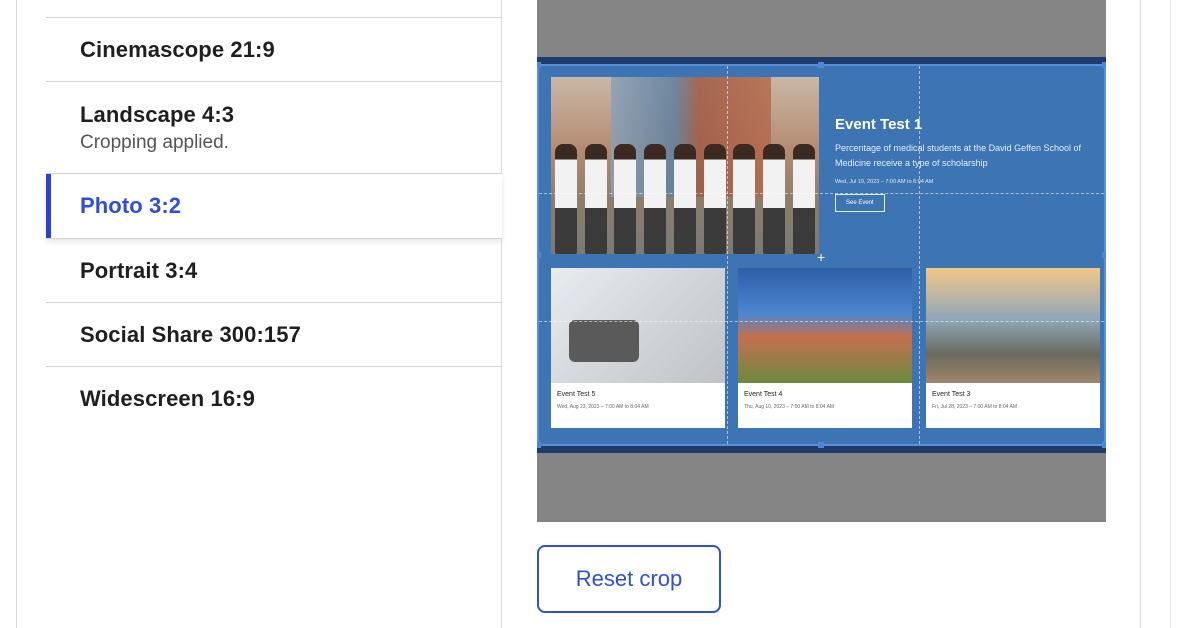  What do you see at coordinates (879, 124) in the screenshot?
I see `hero-title: Event Test 1` at bounding box center [879, 124].